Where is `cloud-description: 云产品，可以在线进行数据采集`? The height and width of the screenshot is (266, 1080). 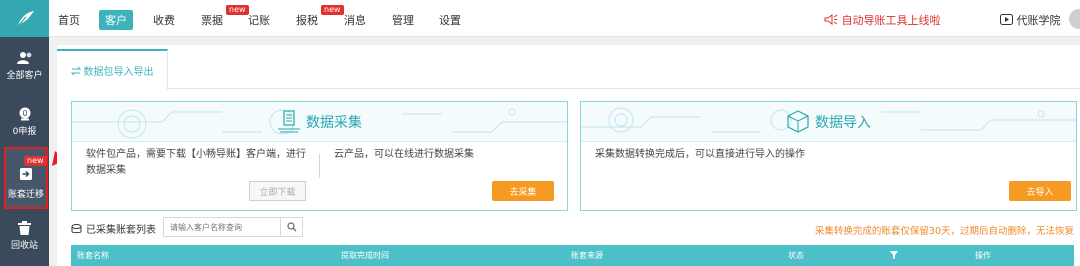 cloud-description: 云产品，可以在线进行数据采集 is located at coordinates (404, 154).